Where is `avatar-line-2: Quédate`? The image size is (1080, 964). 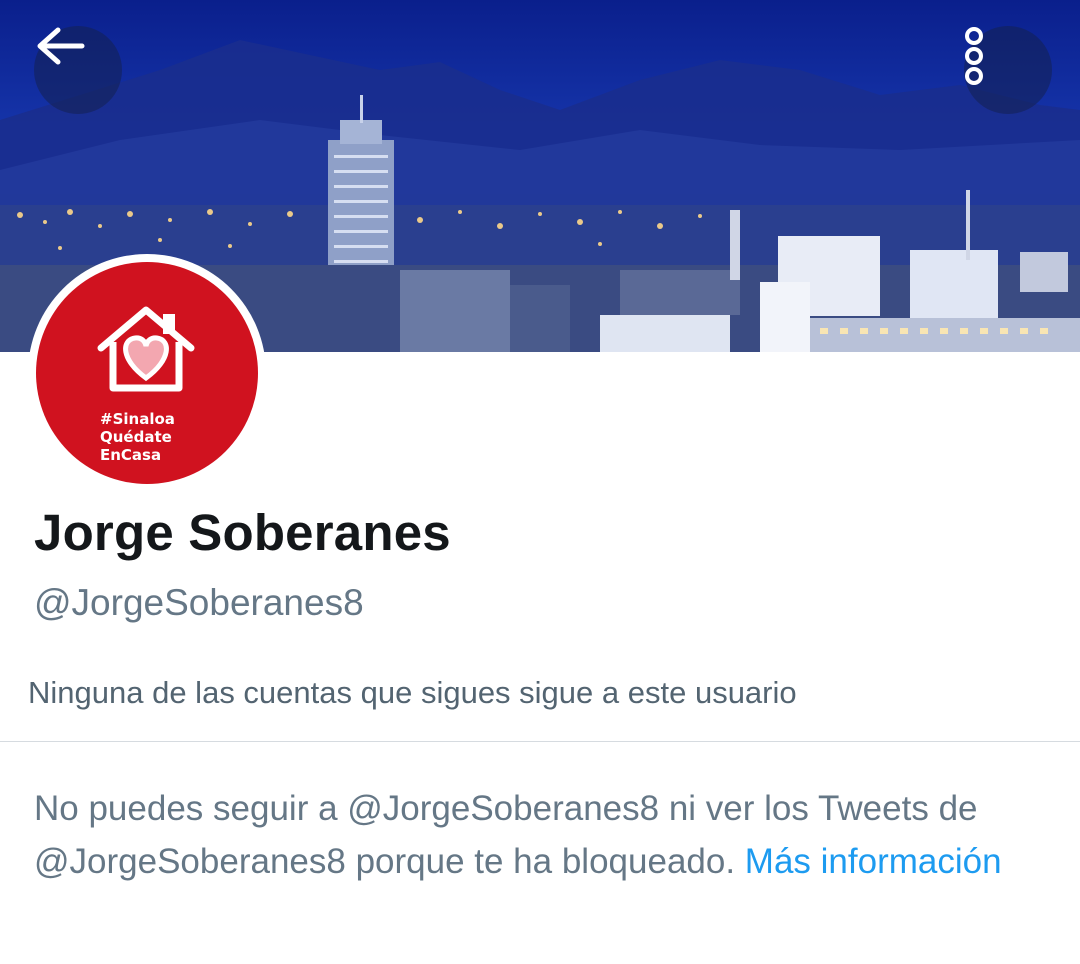 avatar-line-2: Quédate is located at coordinates (136, 437).